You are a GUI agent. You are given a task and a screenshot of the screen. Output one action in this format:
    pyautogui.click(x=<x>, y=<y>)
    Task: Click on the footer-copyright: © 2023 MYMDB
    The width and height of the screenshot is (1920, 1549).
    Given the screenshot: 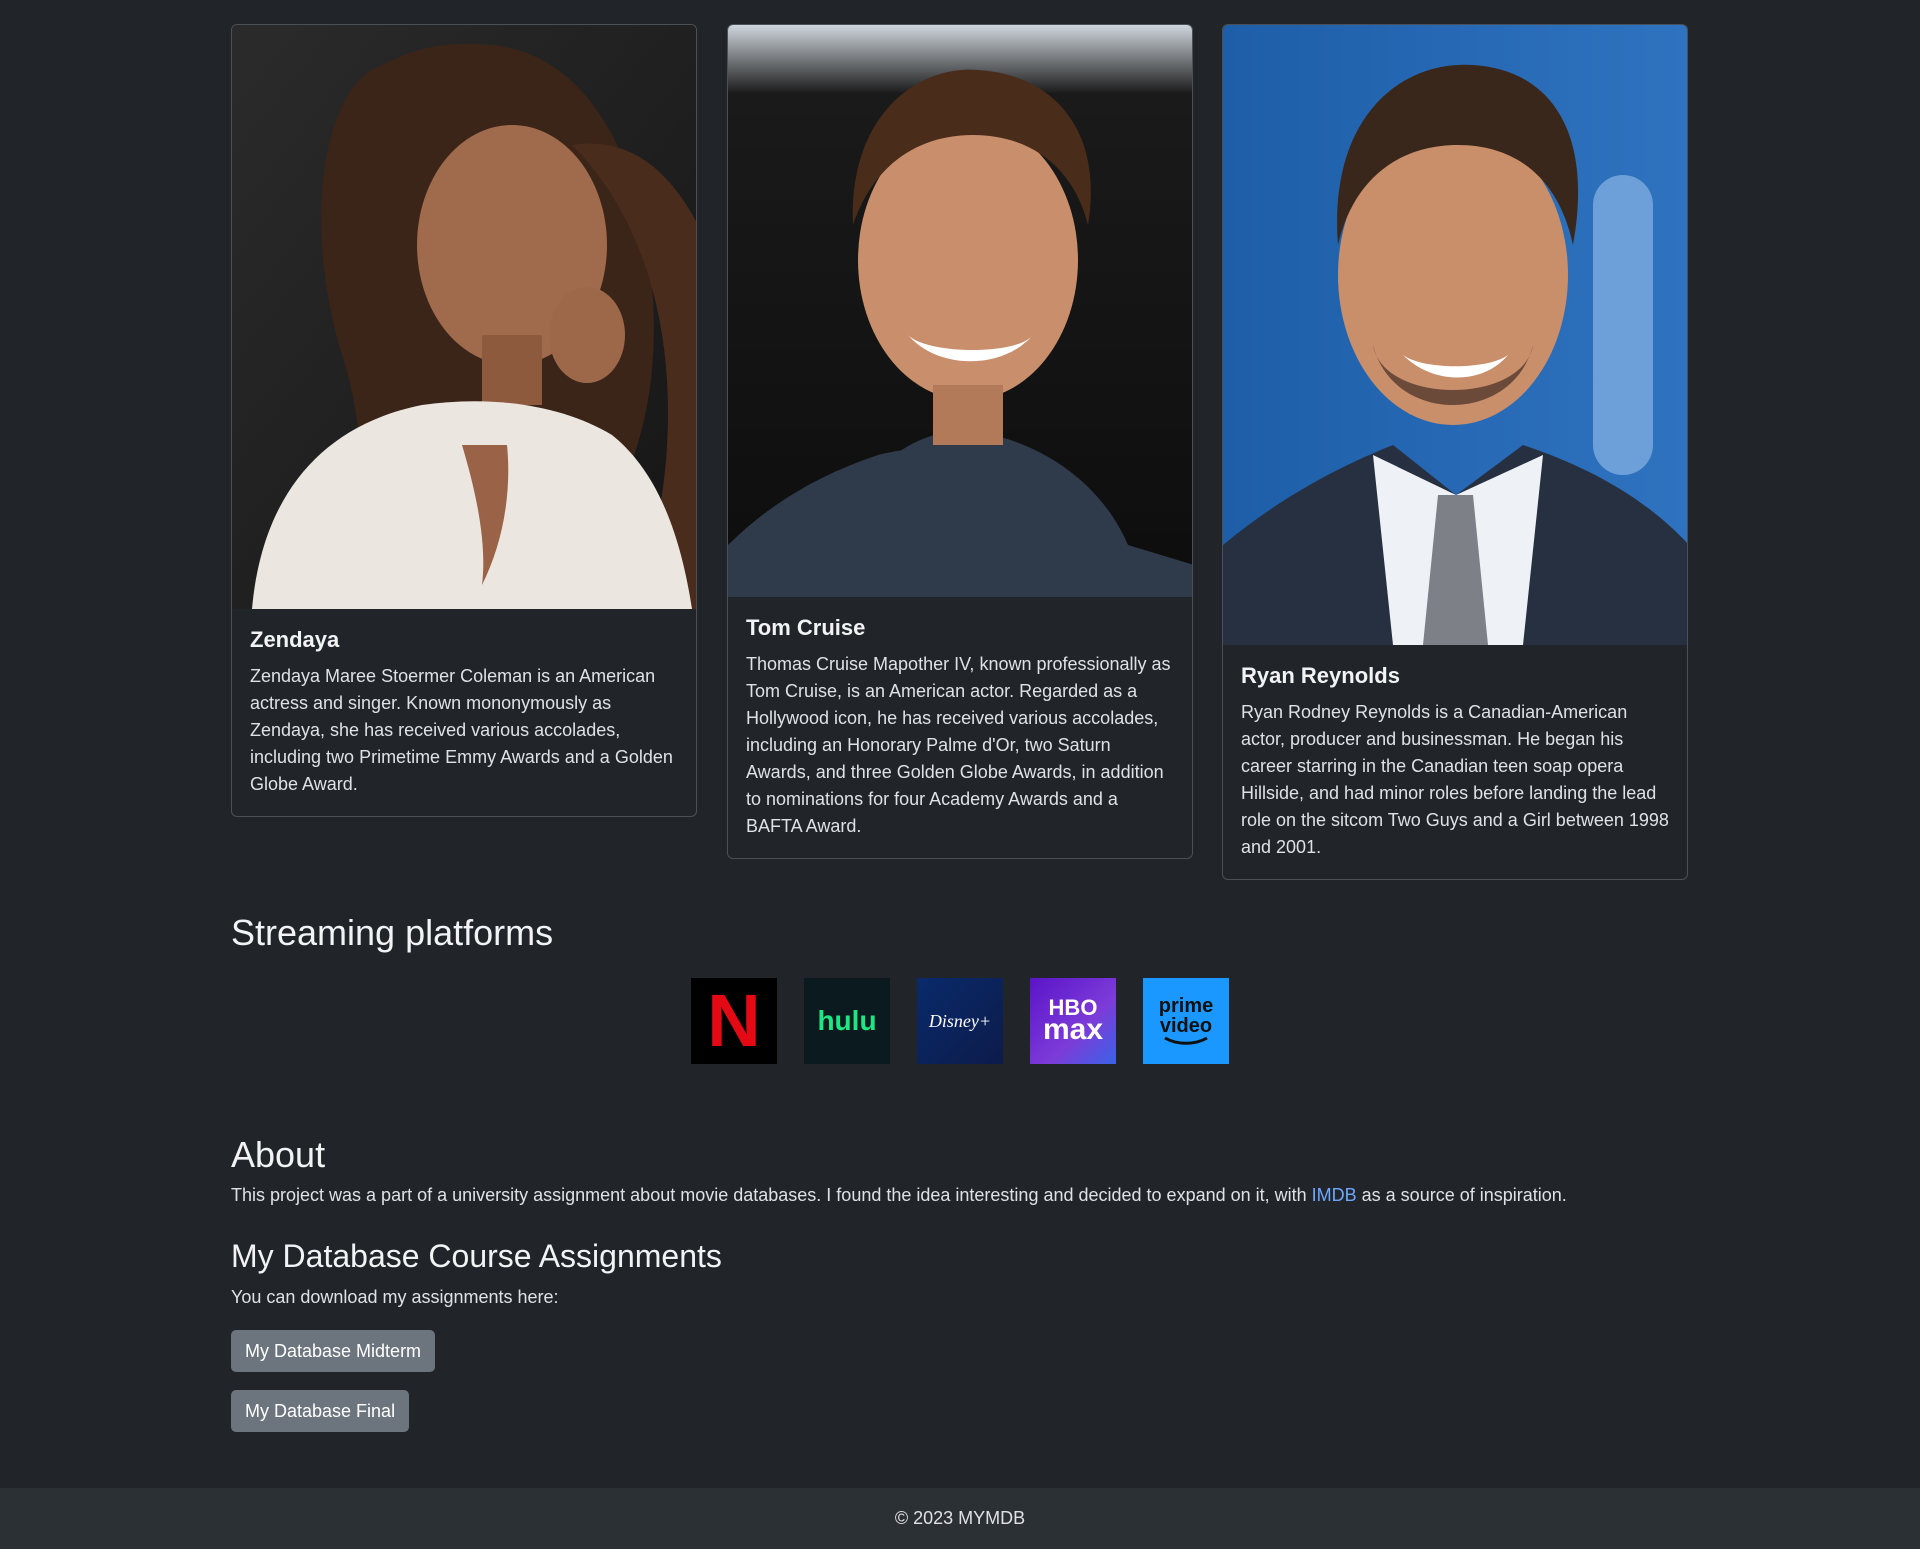 What is the action you would take?
    pyautogui.click(x=960, y=1518)
    